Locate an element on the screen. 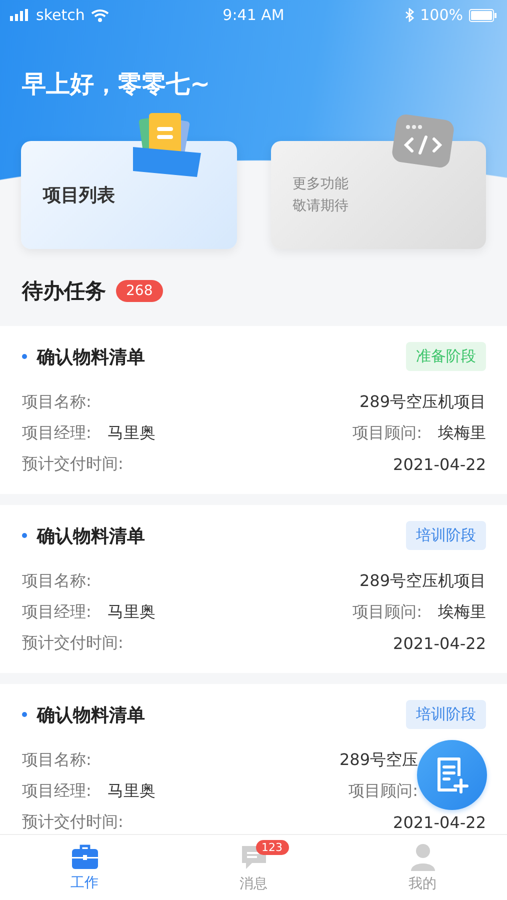 Image resolution: width=507 pixels, height=900 pixels. person-icon is located at coordinates (423, 856).